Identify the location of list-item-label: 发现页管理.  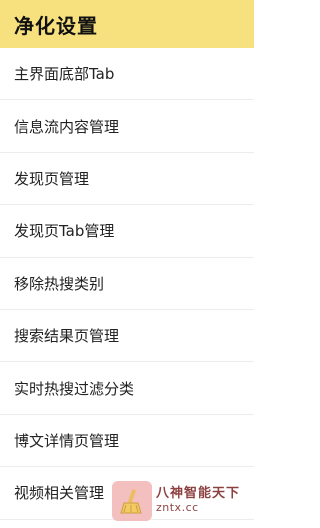
(52, 178).